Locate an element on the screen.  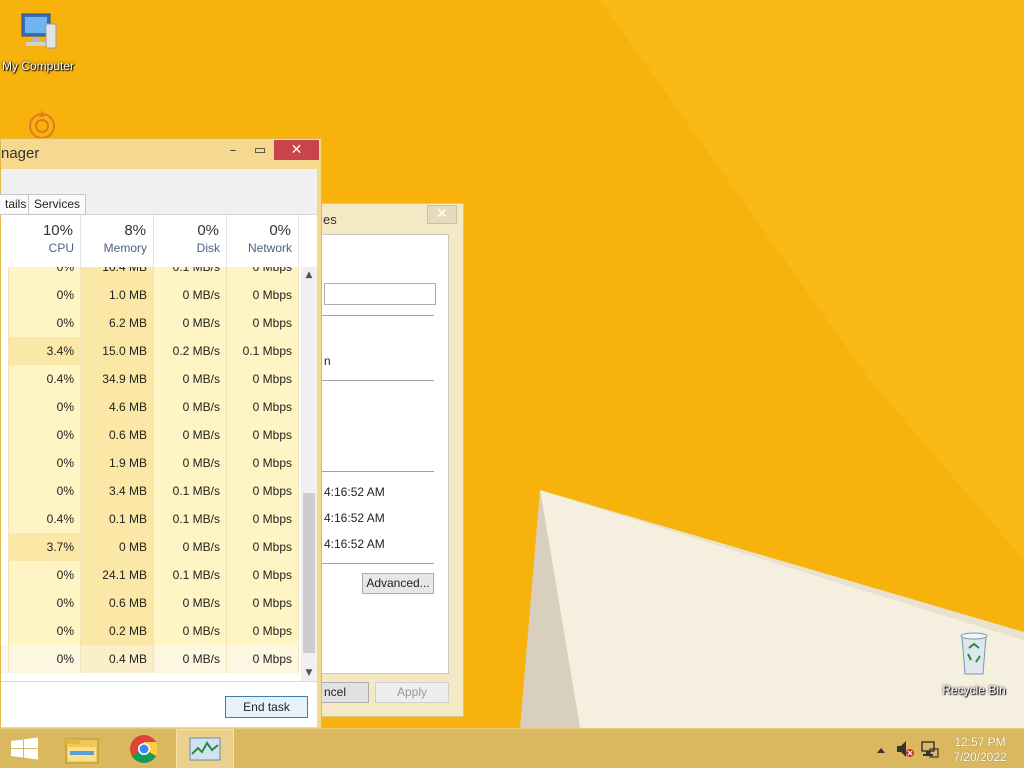
process-row: 0% 0.2 MB 0 MB/s 0 Mbps is located at coordinates (151, 631).